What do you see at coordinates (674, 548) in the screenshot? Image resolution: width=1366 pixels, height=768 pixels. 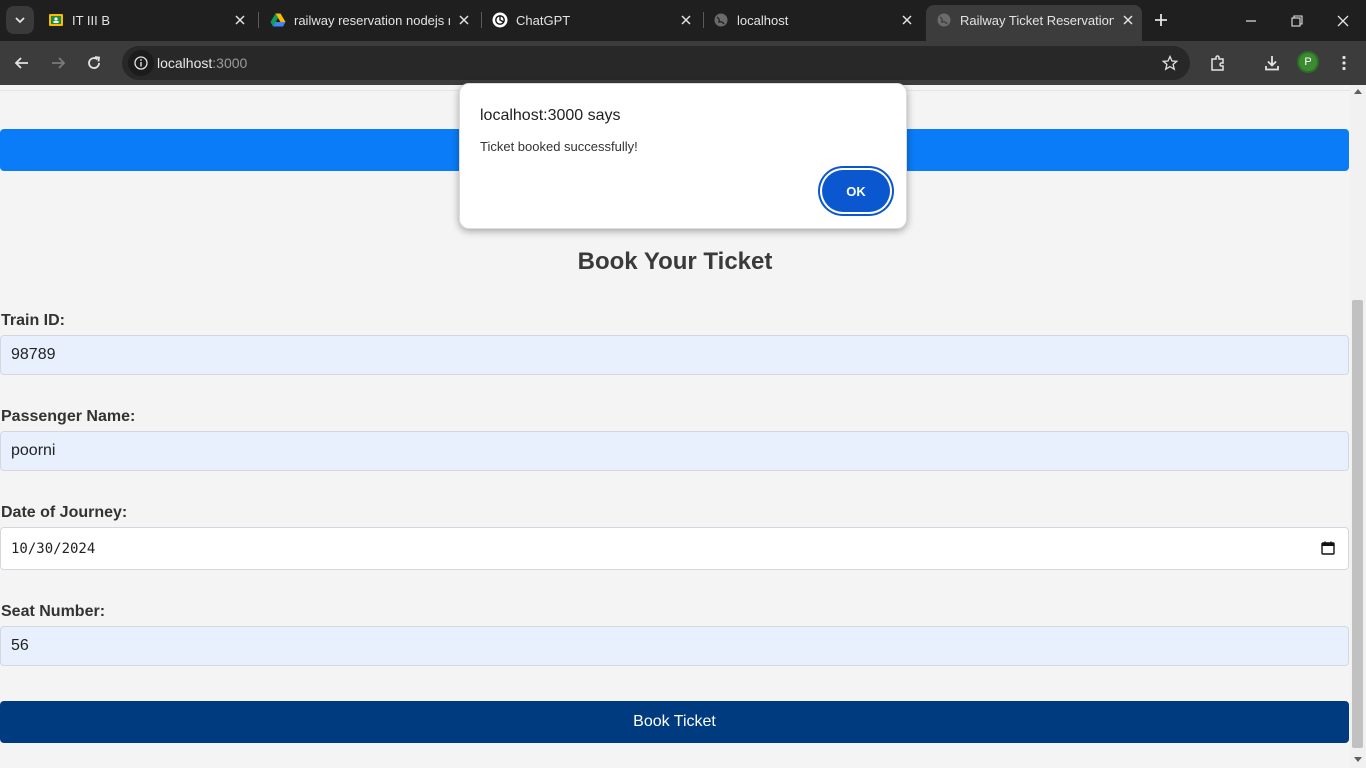 I see `date-of-journey-input: 10/30/2024` at bounding box center [674, 548].